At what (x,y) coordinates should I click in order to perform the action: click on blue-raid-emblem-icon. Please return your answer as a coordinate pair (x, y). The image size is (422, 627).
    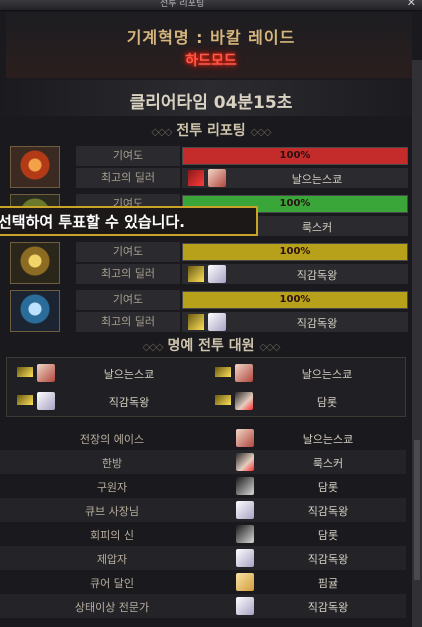
    Looking at the image, I should click on (35, 311).